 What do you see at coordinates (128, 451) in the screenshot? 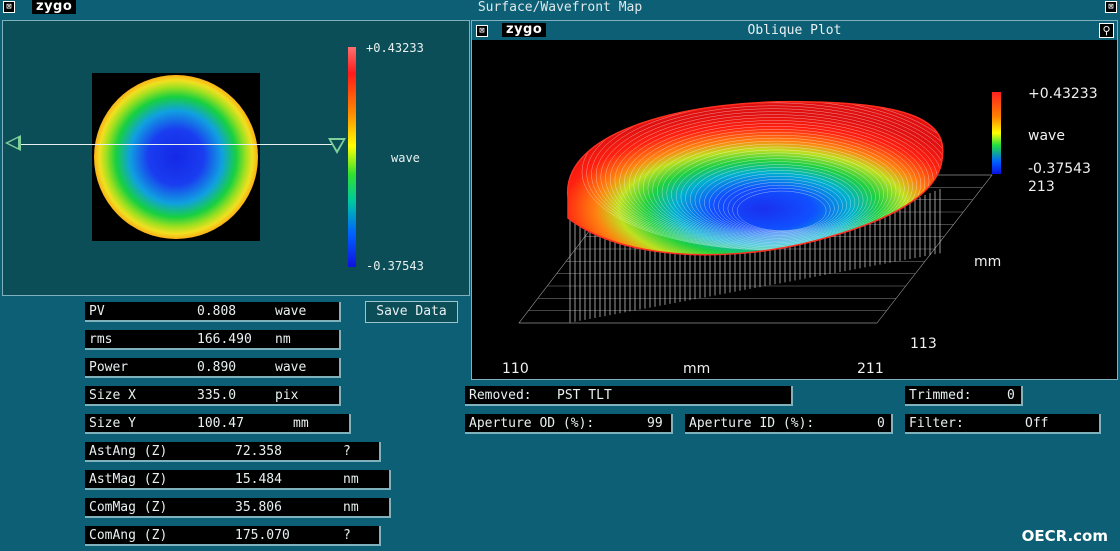
I see `stat-label: AstAng (Z)` at bounding box center [128, 451].